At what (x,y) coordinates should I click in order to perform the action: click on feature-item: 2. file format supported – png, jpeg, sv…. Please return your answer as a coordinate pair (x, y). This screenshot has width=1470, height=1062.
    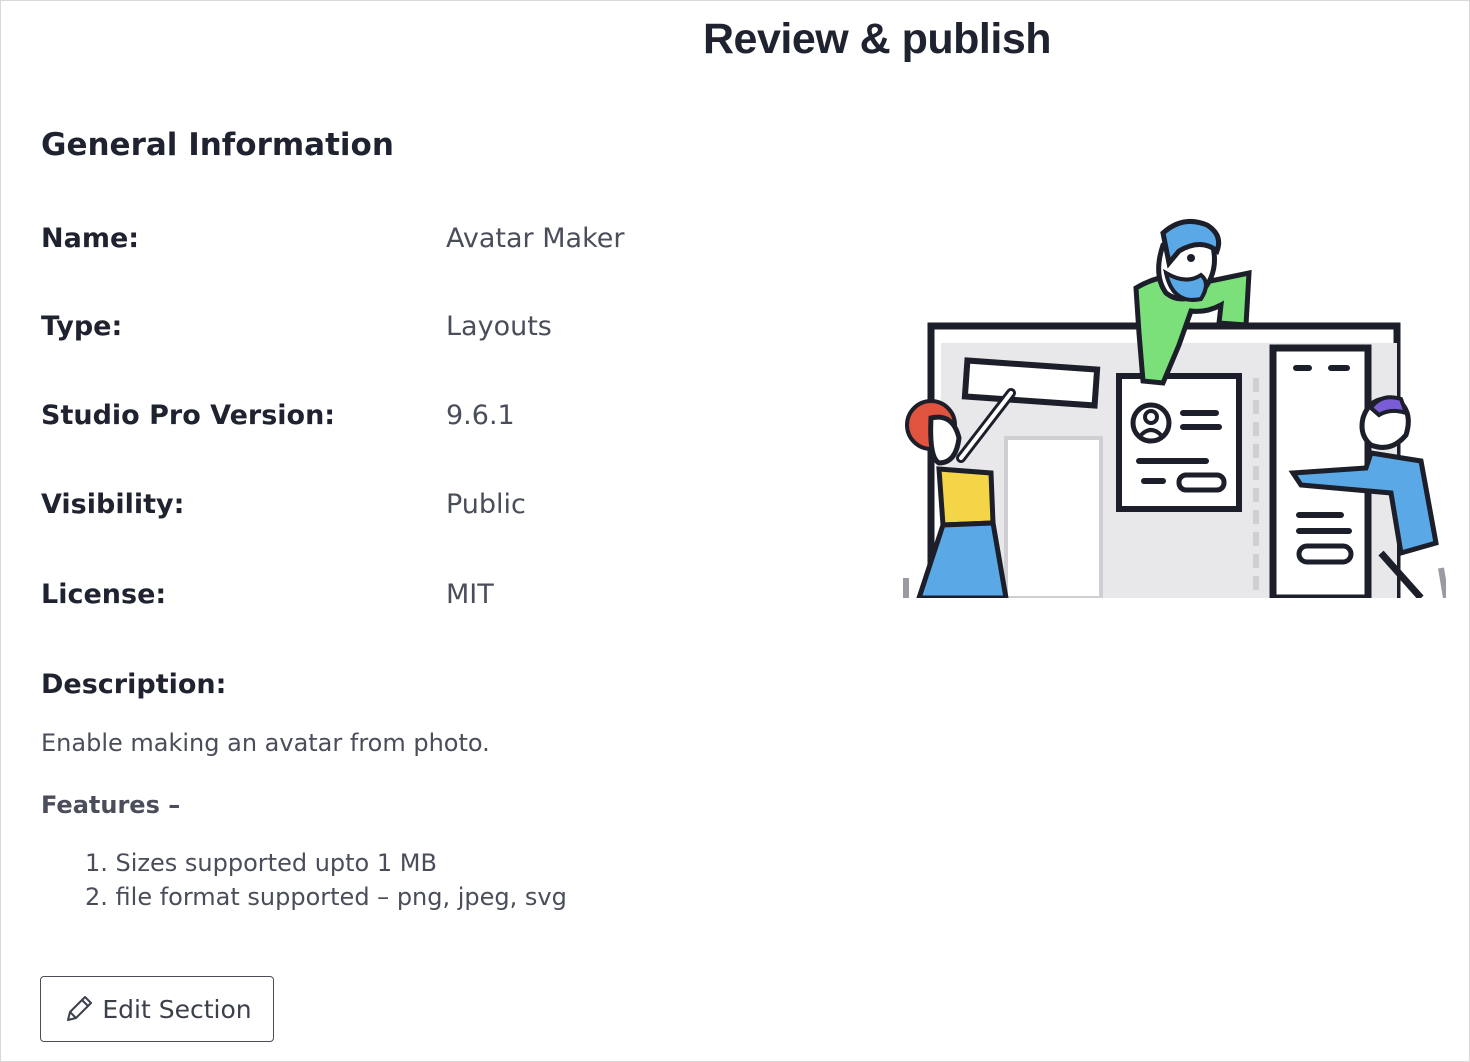
    Looking at the image, I should click on (326, 897).